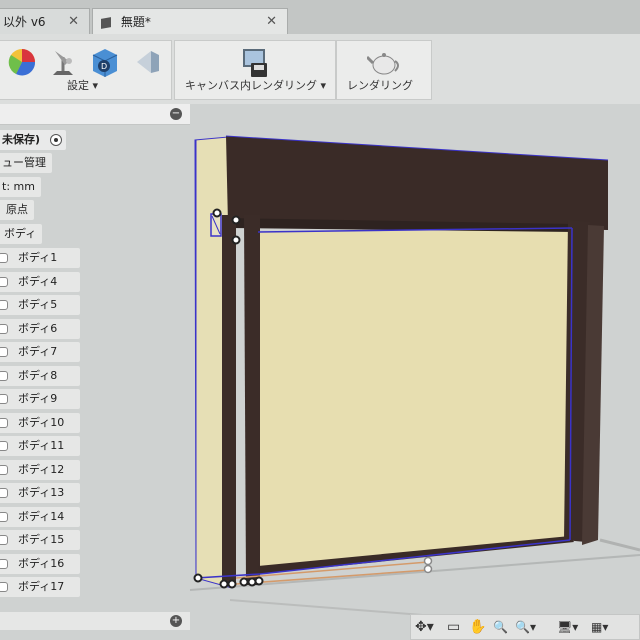  I want to click on pan-icon: ✋, so click(477, 627).